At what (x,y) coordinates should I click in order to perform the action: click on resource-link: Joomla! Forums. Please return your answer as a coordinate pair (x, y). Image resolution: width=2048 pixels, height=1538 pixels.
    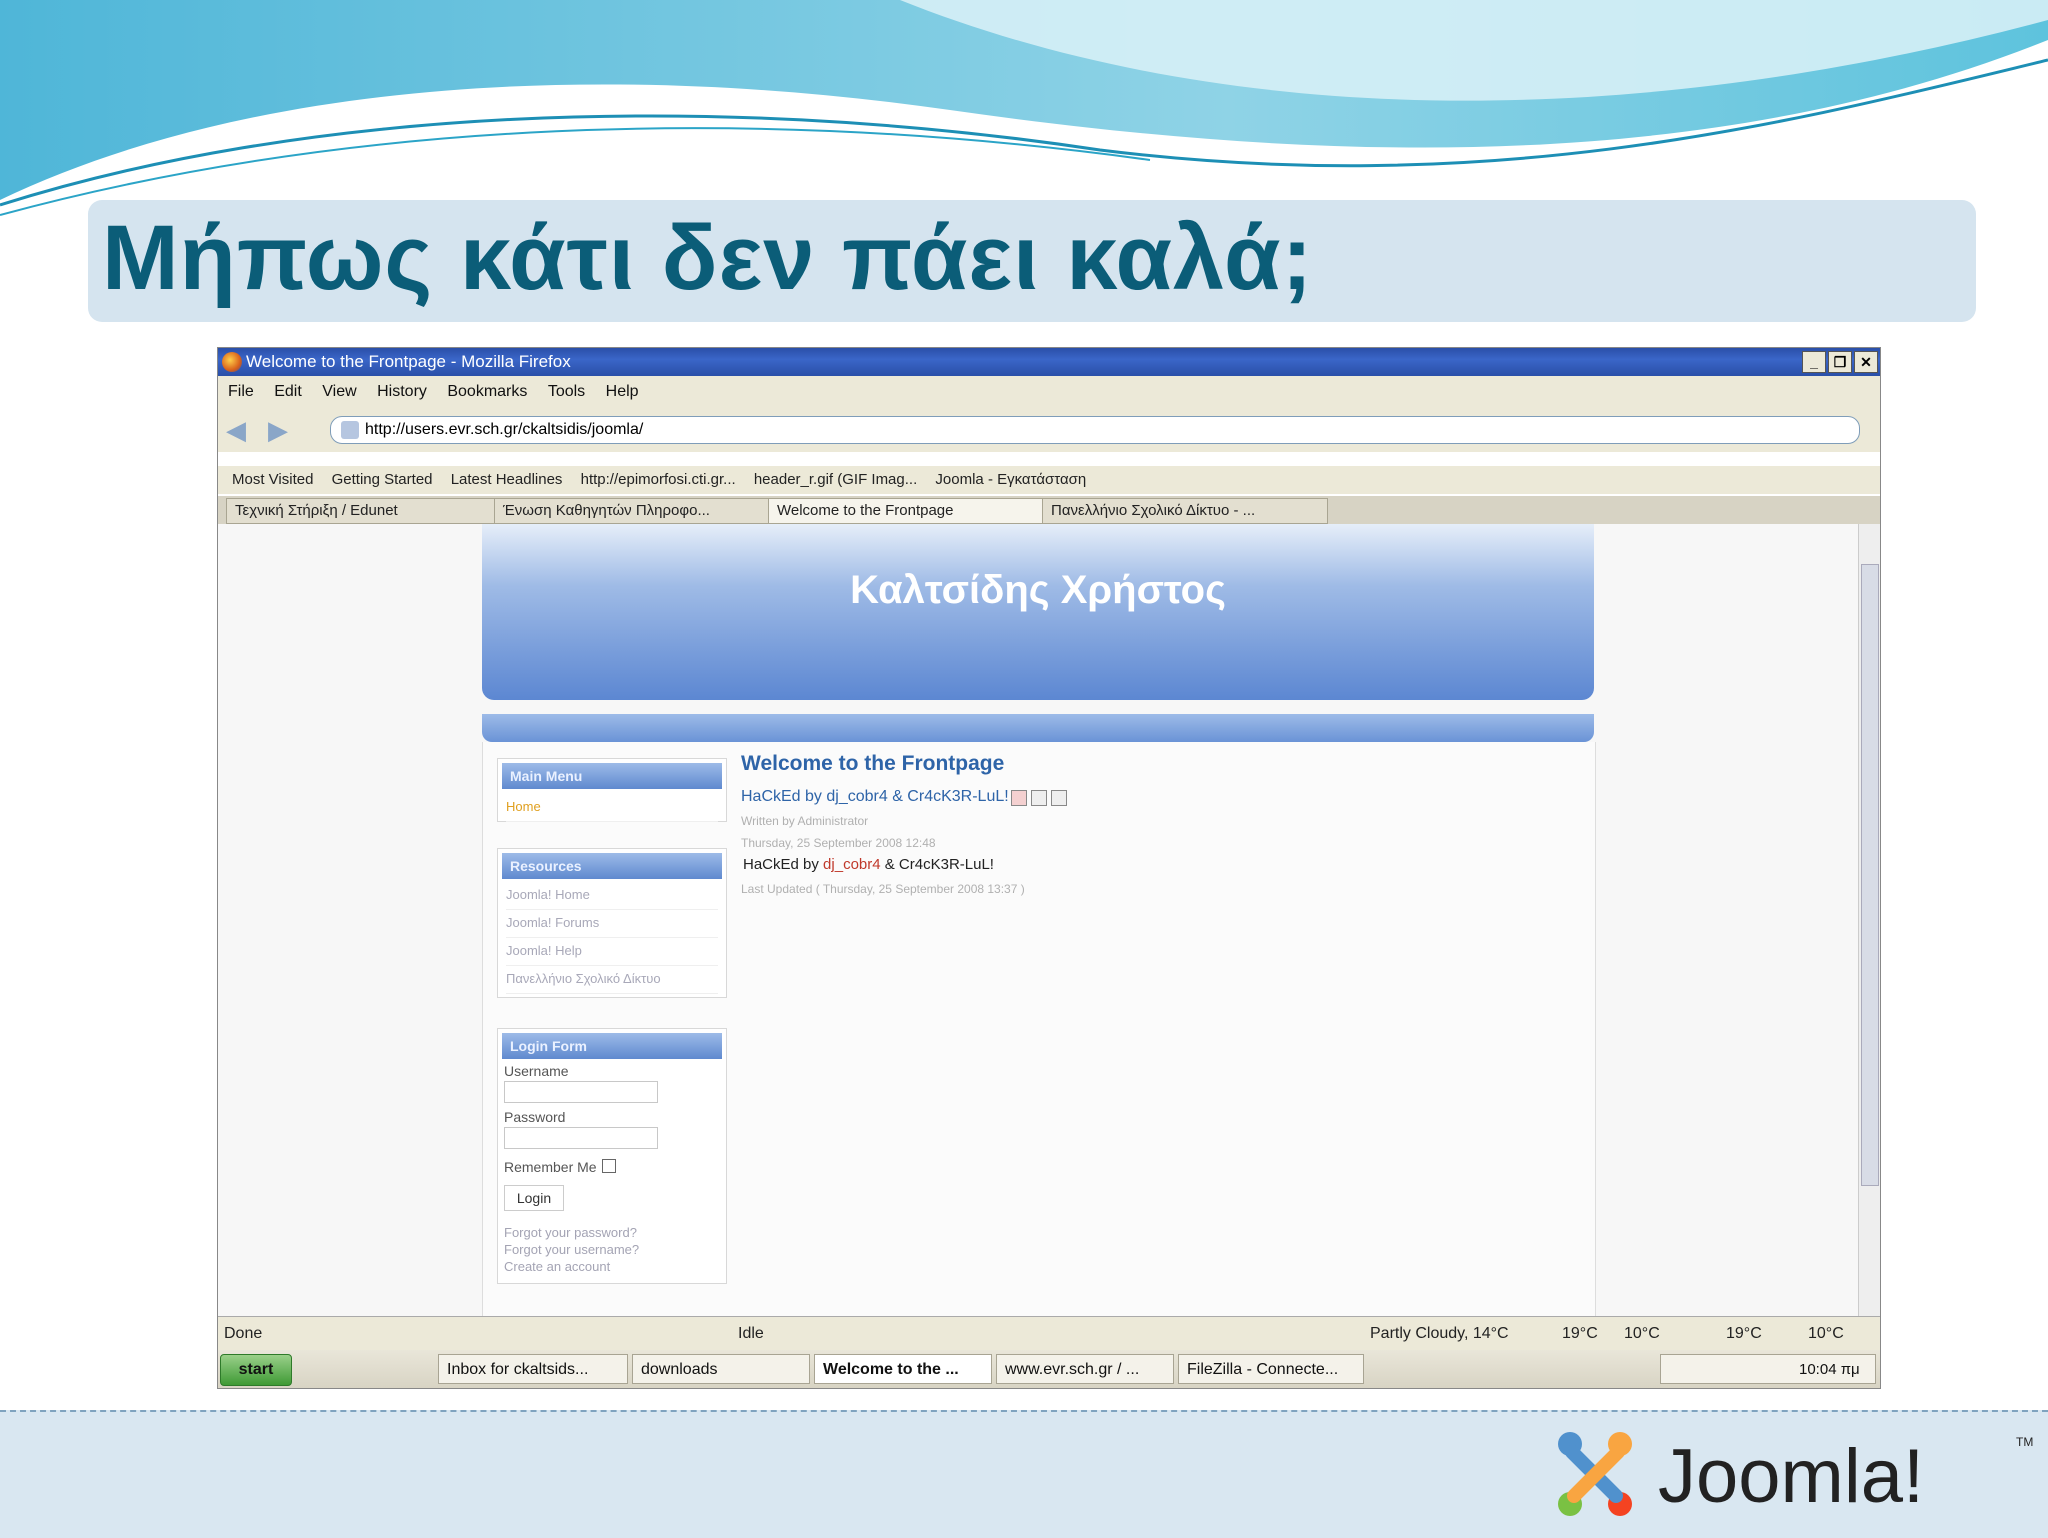
    Looking at the image, I should click on (612, 923).